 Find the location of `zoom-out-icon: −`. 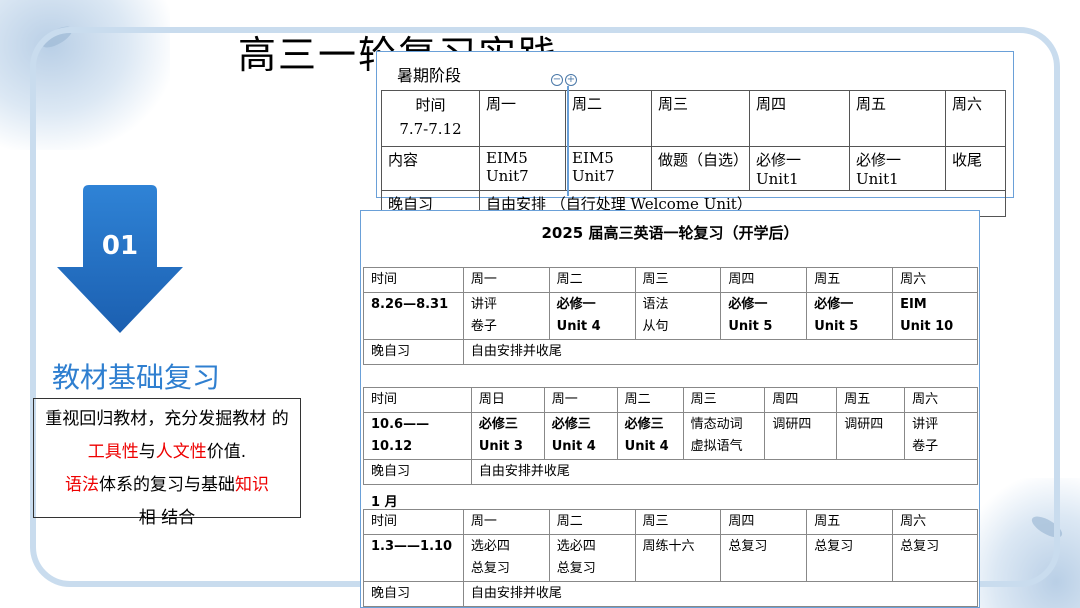

zoom-out-icon: − is located at coordinates (557, 80).